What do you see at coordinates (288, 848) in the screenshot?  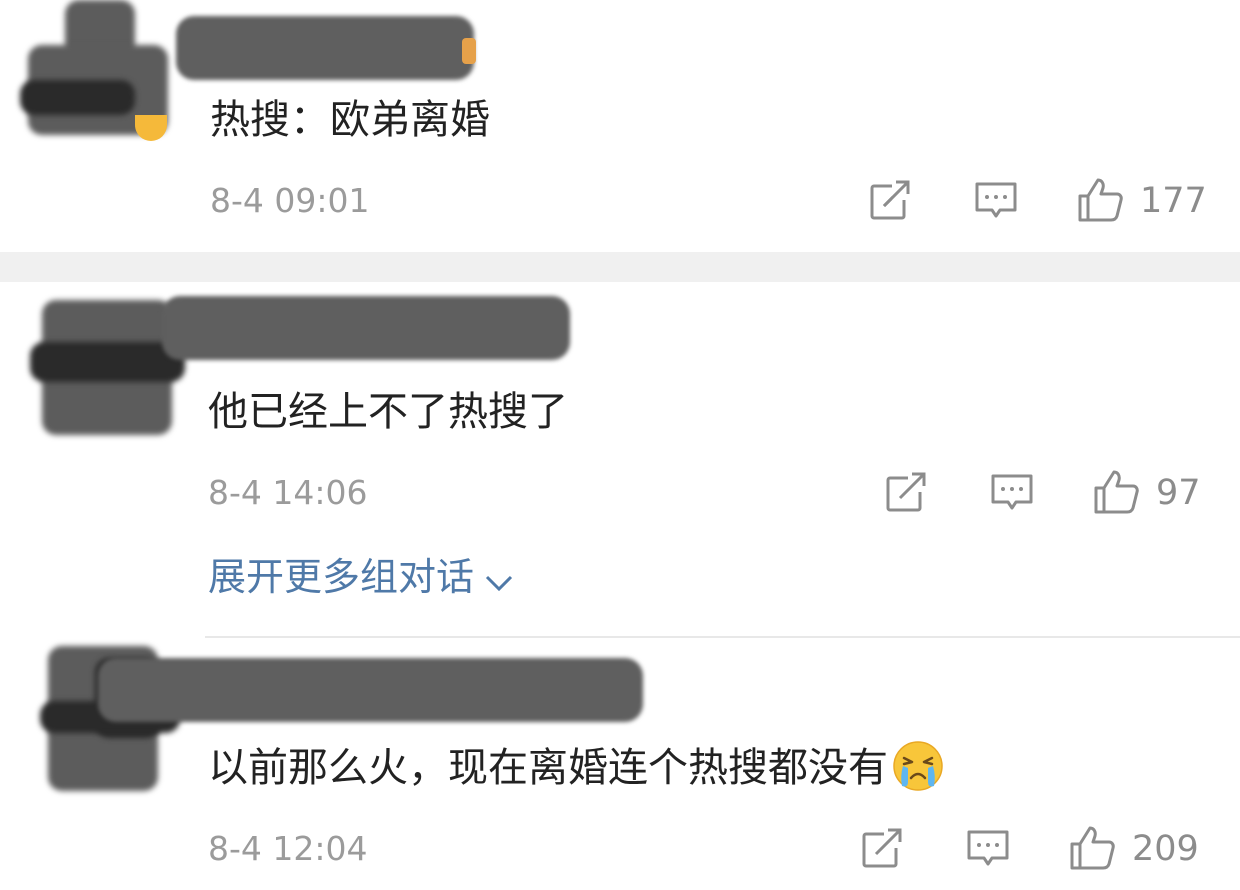 I see `comment-time: 8-4 12:04` at bounding box center [288, 848].